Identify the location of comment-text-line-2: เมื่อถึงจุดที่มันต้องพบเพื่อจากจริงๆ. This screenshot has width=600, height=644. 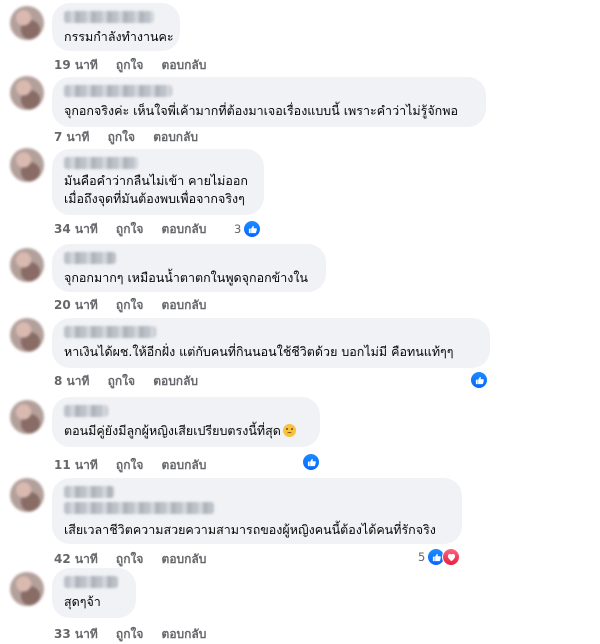
(154, 198).